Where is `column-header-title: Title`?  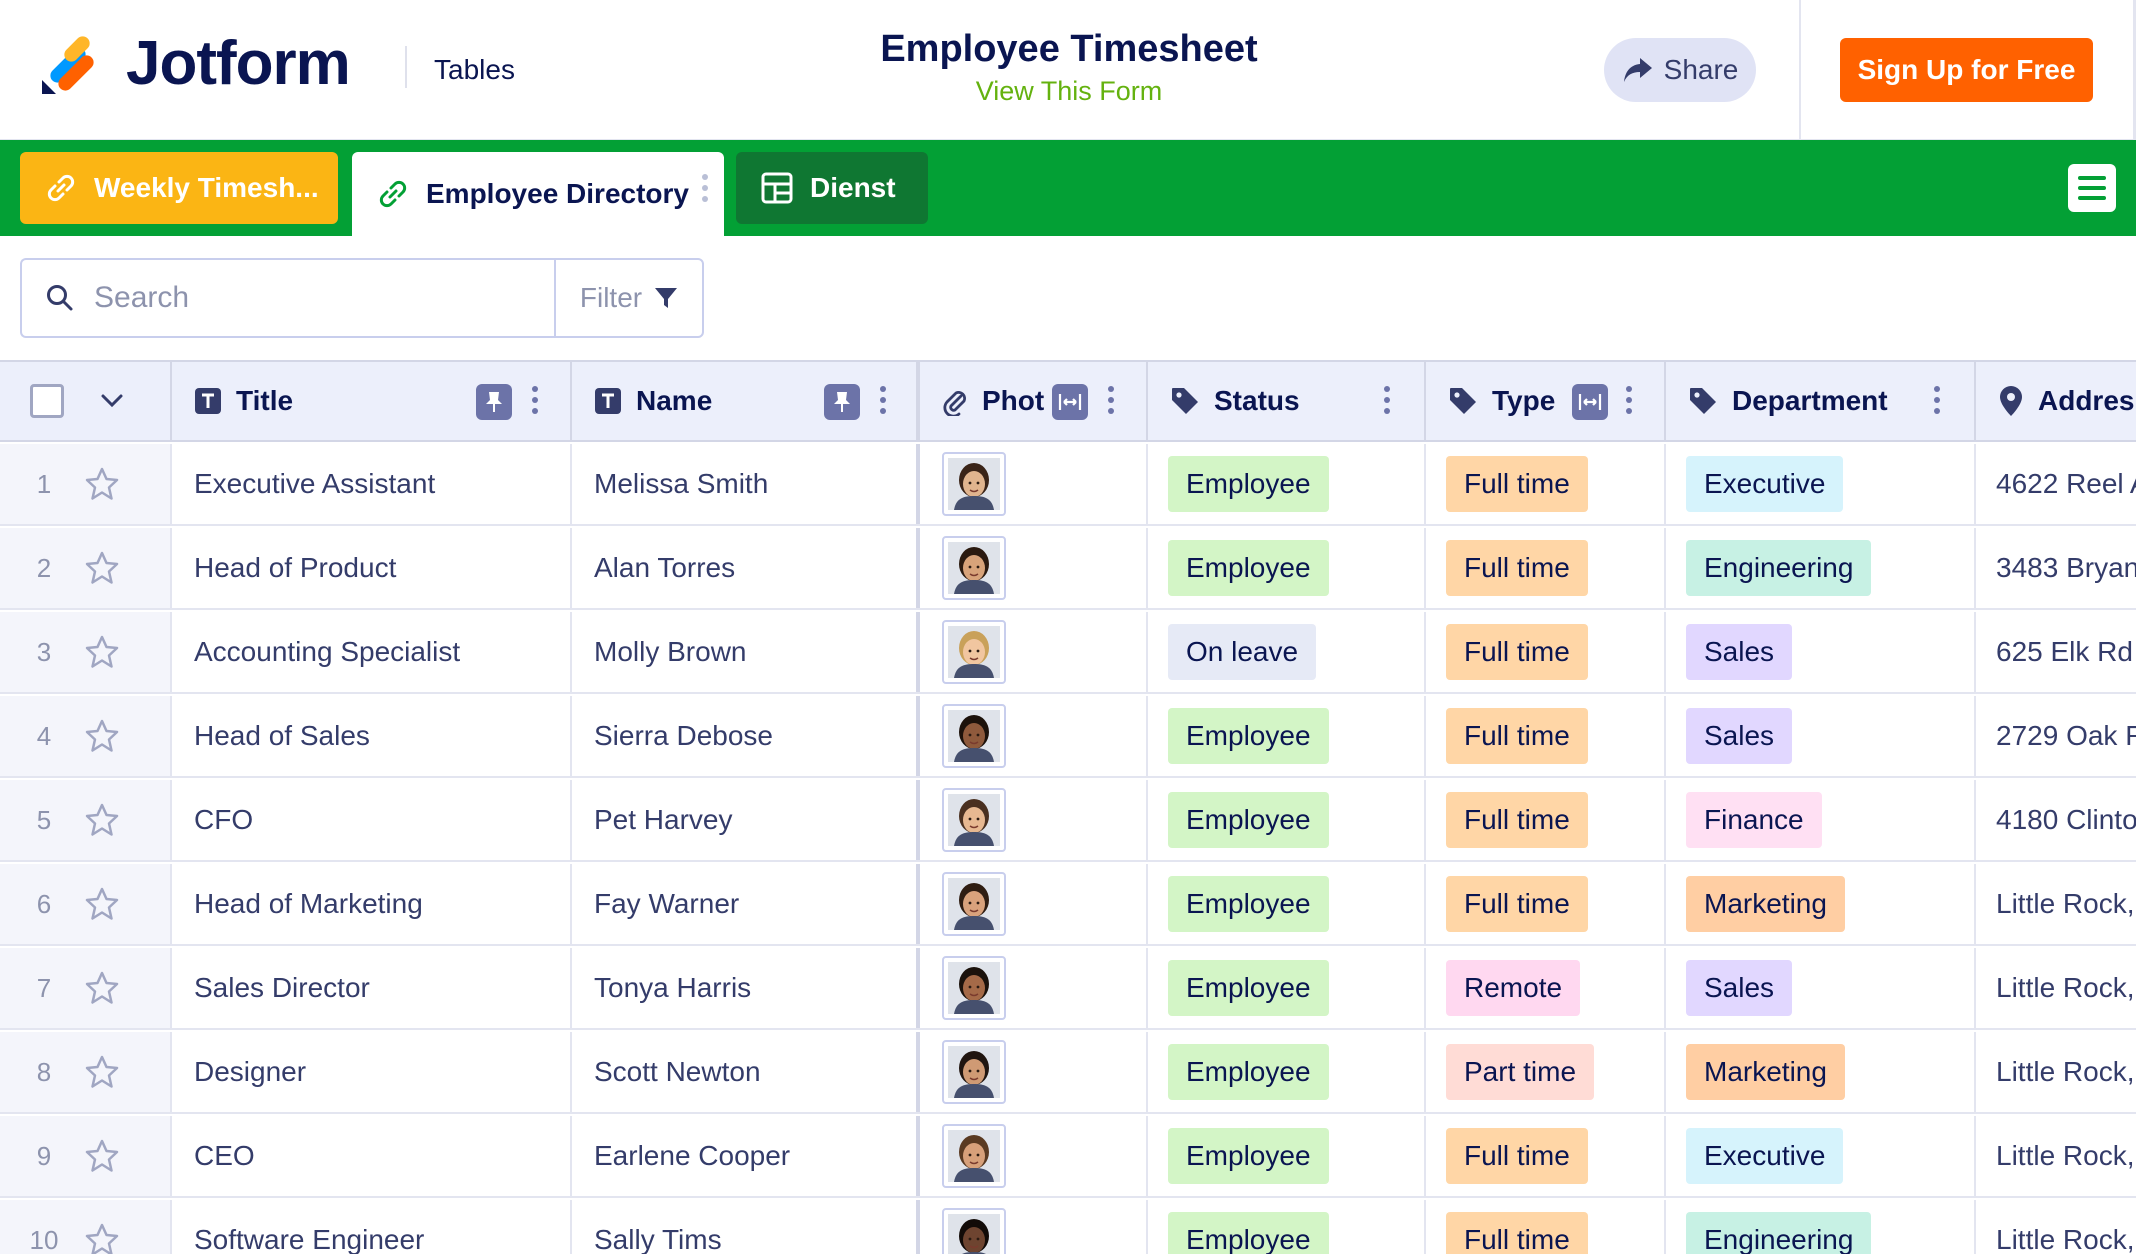
column-header-title: Title is located at coordinates (372, 401).